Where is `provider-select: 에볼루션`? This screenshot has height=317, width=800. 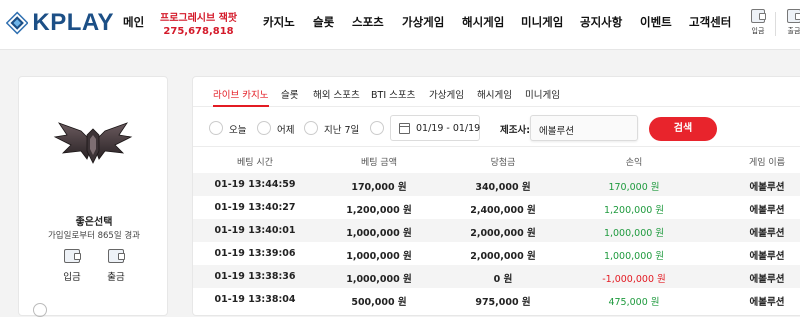 provider-select: 에볼루션 is located at coordinates (584, 128).